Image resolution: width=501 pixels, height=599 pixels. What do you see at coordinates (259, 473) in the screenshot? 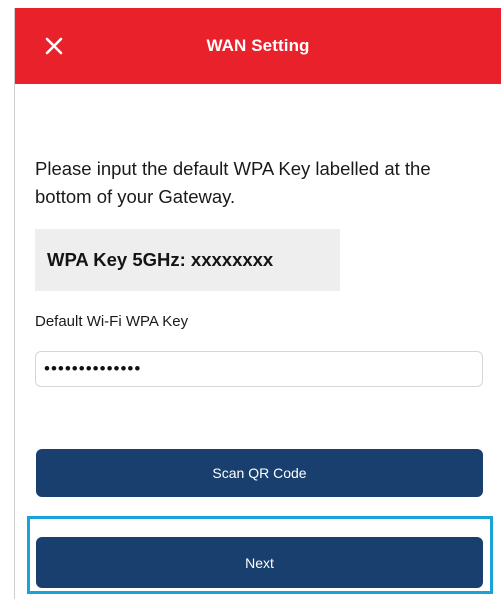
I see `scan-qr-code-button: Scan QR Code` at bounding box center [259, 473].